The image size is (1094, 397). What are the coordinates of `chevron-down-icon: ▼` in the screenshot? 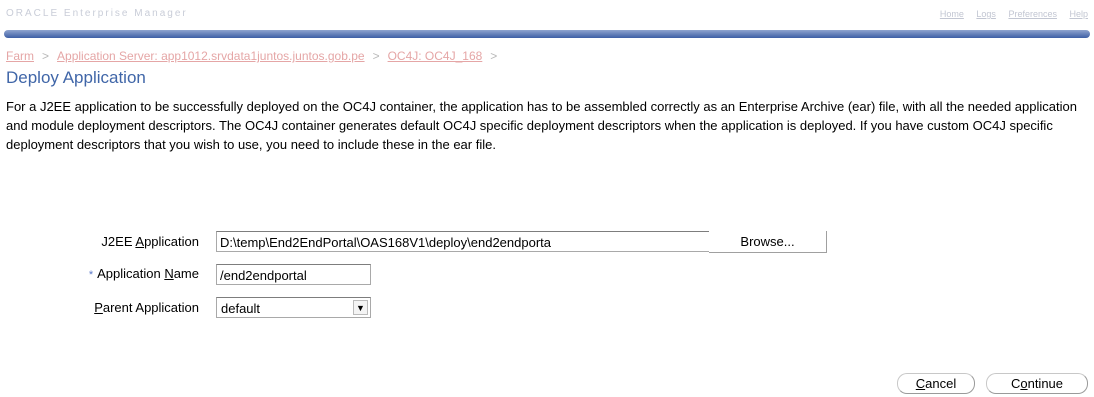 It's located at (360, 307).